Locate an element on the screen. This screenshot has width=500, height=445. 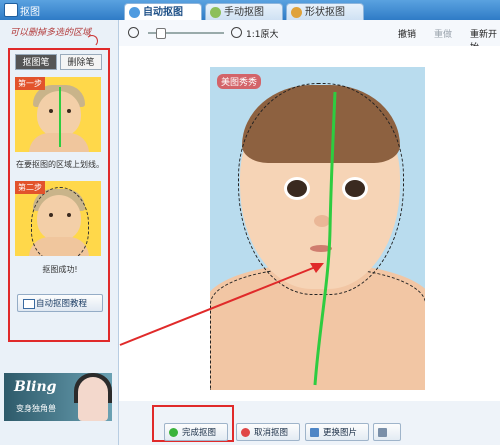
check-icon is located at coordinates (173, 432).